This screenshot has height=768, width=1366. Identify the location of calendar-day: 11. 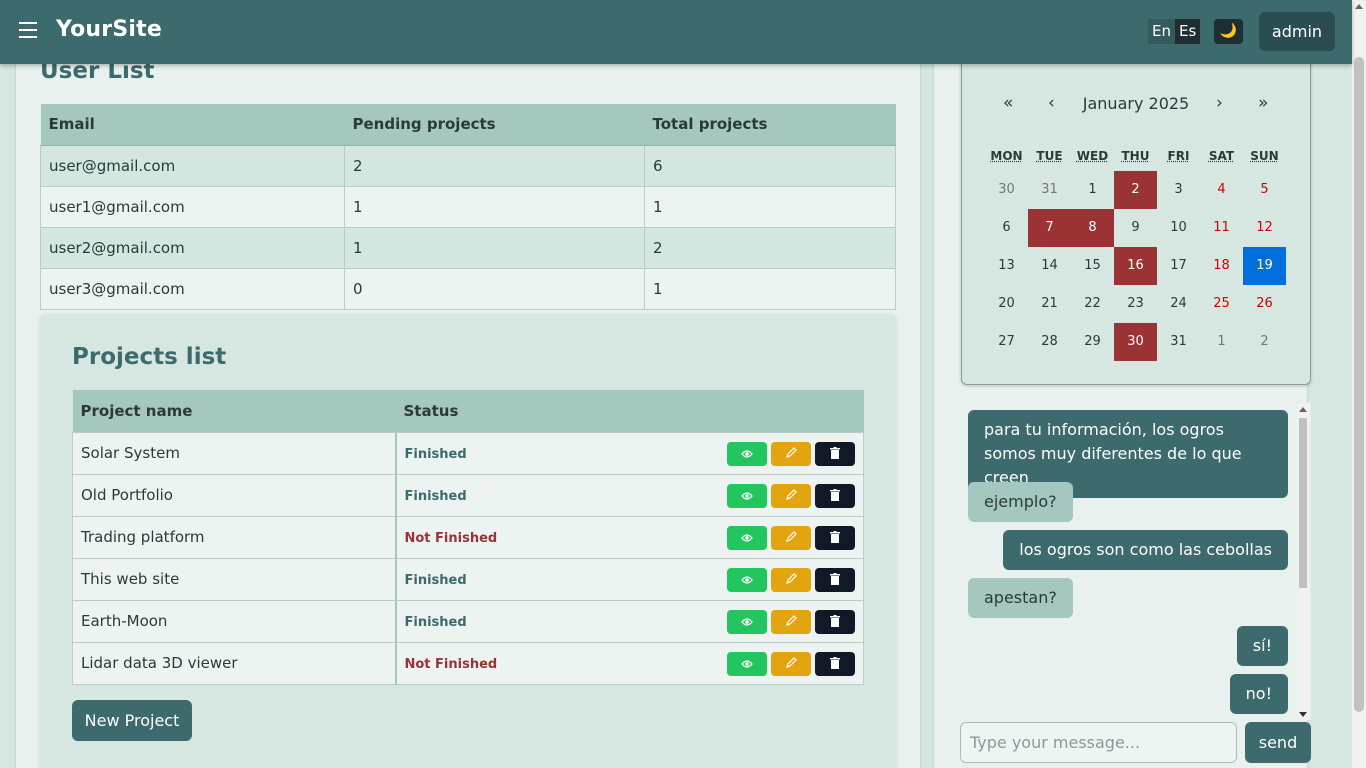
(1221, 228).